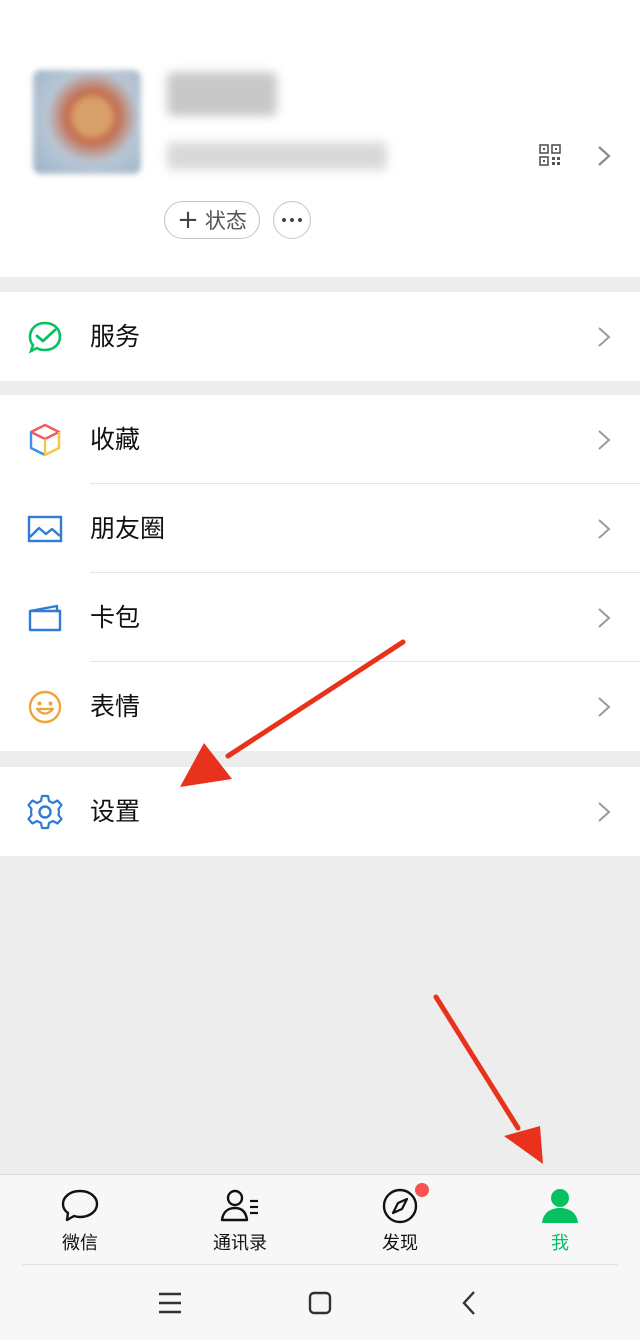 The height and width of the screenshot is (1340, 640). I want to click on more-button, so click(292, 220).